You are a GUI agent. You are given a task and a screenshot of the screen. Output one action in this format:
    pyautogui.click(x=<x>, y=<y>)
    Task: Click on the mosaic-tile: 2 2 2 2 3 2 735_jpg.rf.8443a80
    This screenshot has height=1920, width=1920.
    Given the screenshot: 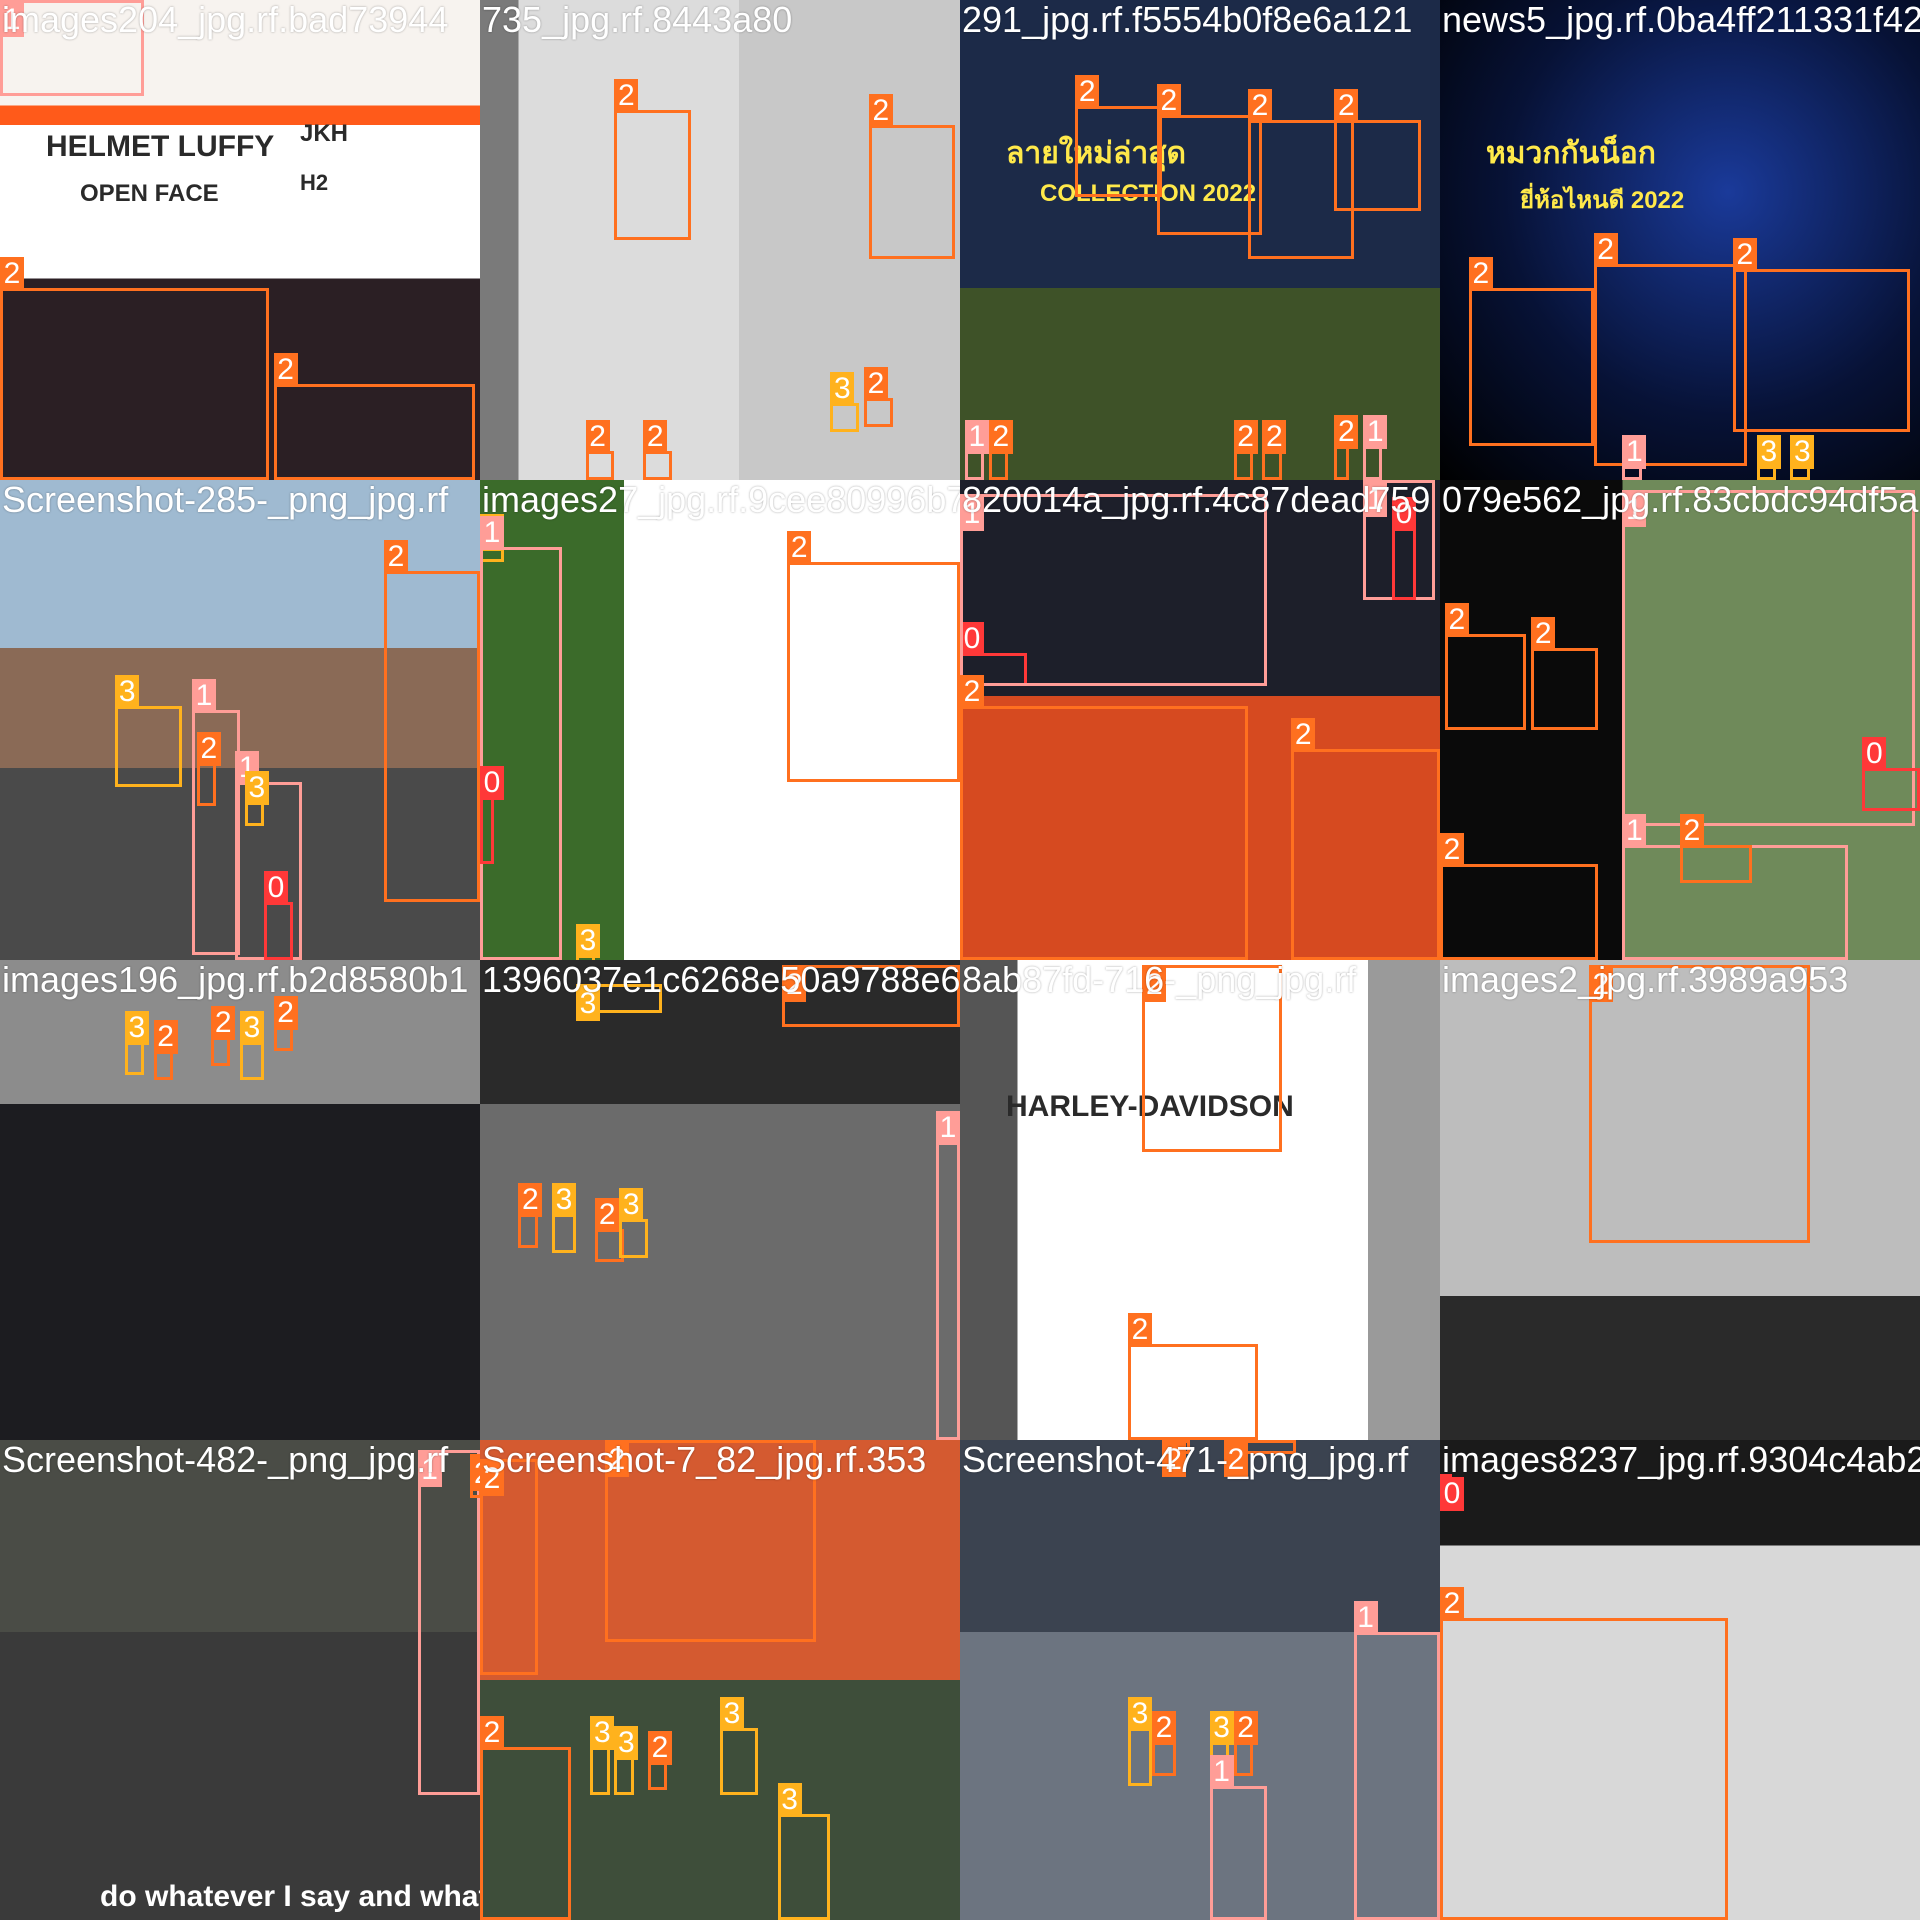 What is the action you would take?
    pyautogui.click(x=720, y=240)
    